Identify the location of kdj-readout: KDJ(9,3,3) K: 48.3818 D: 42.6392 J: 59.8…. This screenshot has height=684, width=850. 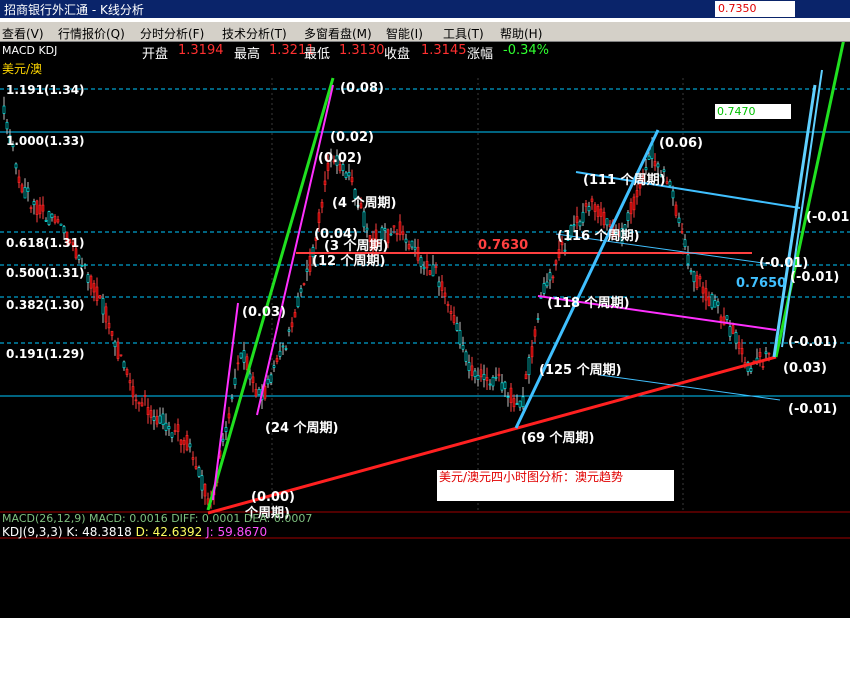
(134, 532).